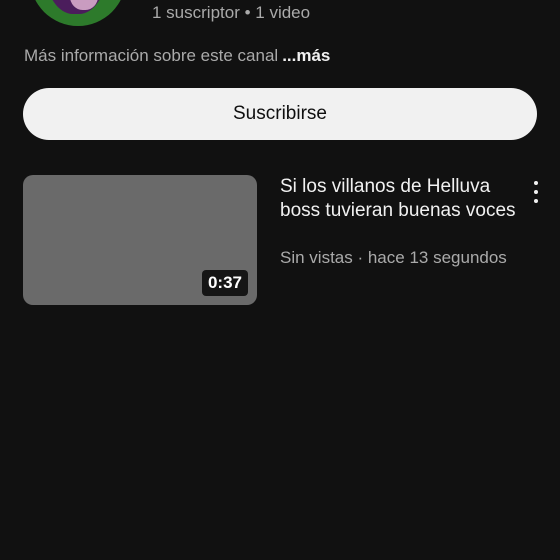 This screenshot has height=560, width=560. Describe the element at coordinates (151, 55) in the screenshot. I see `channel-description-text: Más información sobre este canal` at that location.